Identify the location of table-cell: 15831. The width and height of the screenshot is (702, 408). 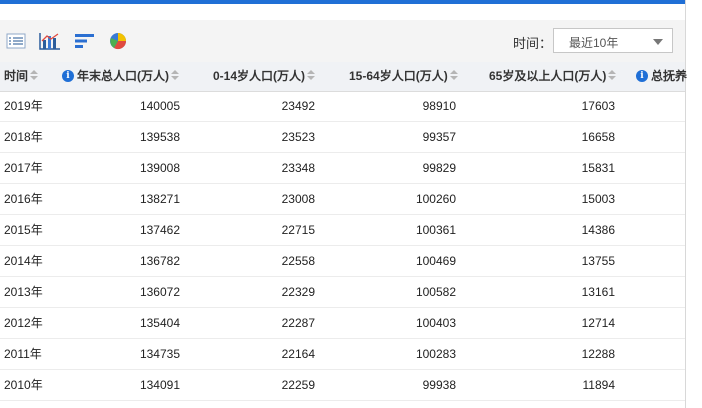
(598, 168).